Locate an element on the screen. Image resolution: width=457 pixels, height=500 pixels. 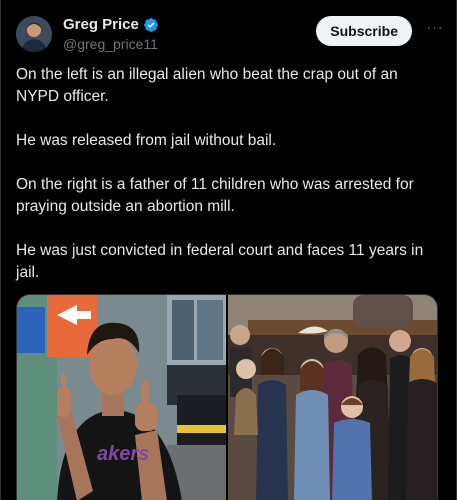
author-avatar is located at coordinates (34, 34).